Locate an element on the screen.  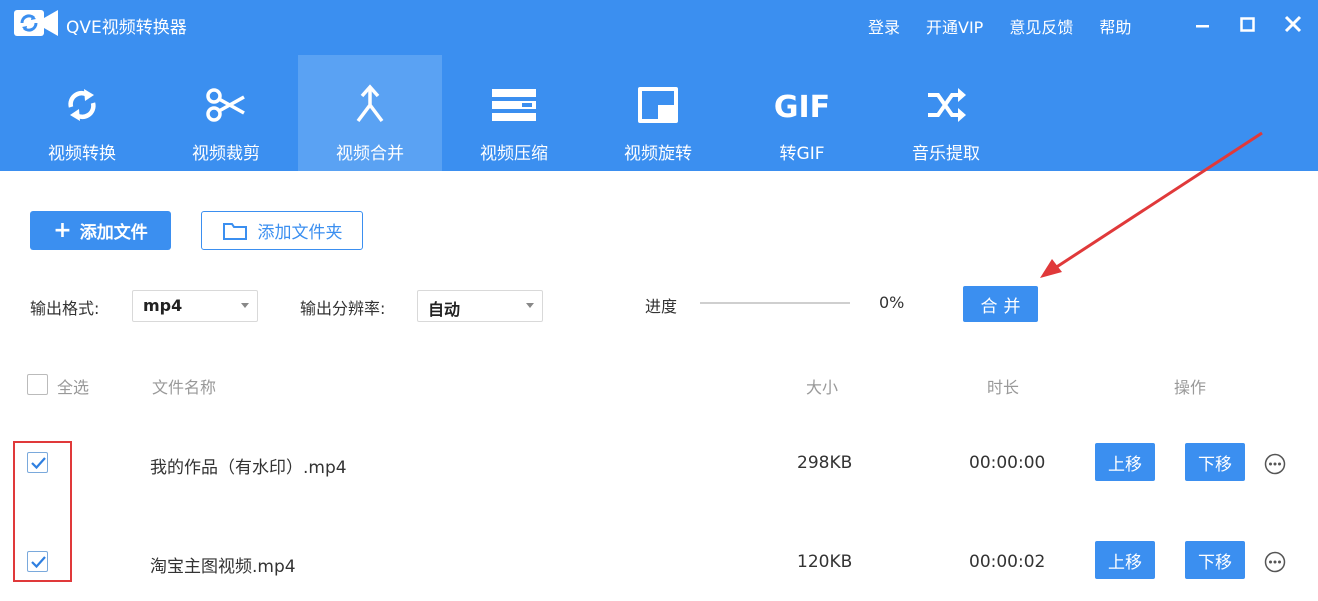
file-size: 298KB is located at coordinates (825, 463).